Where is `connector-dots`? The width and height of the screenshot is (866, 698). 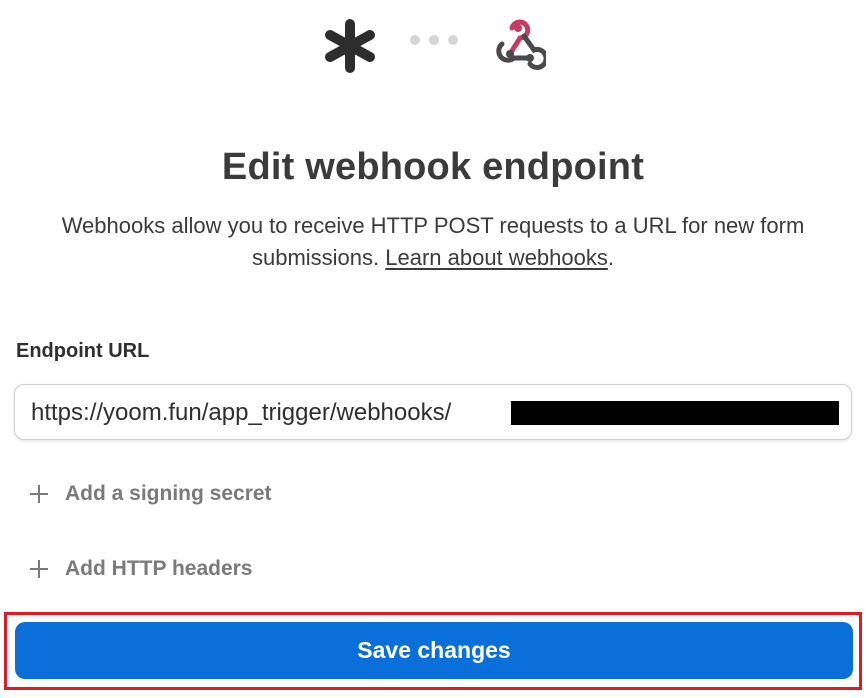
connector-dots is located at coordinates (435, 41).